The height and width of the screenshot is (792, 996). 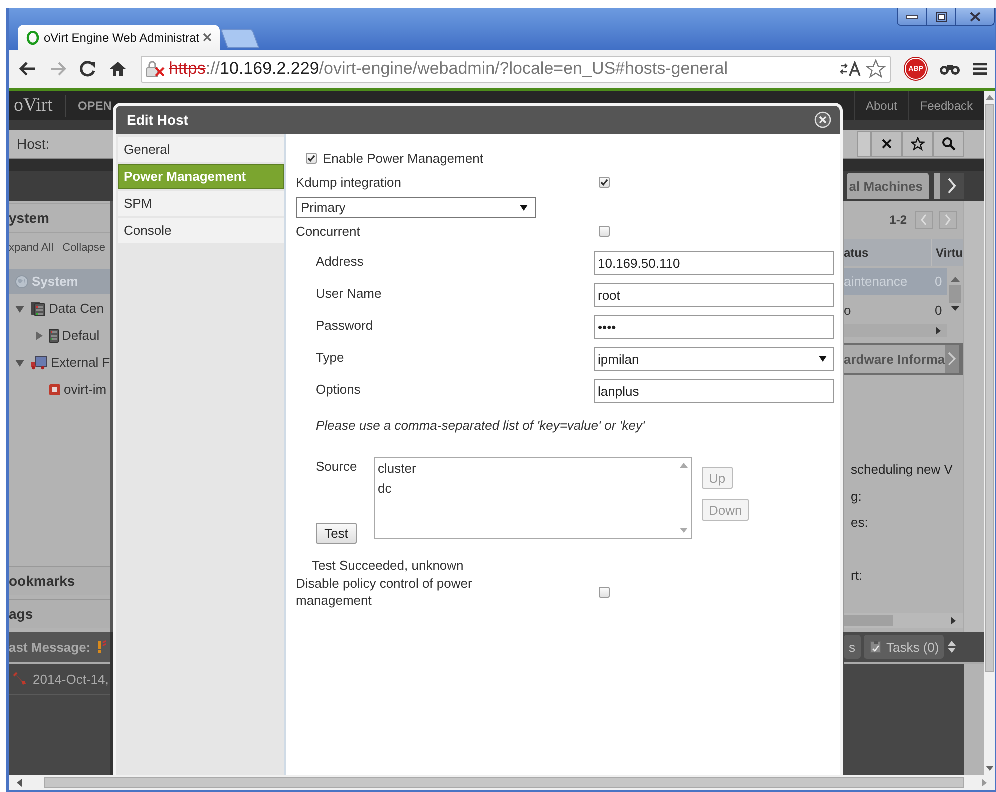 I want to click on address-field: https://10.169.2.229/ovirt-engine/webadmin/?locale=en_US#hosts-general, so click(x=516, y=69).